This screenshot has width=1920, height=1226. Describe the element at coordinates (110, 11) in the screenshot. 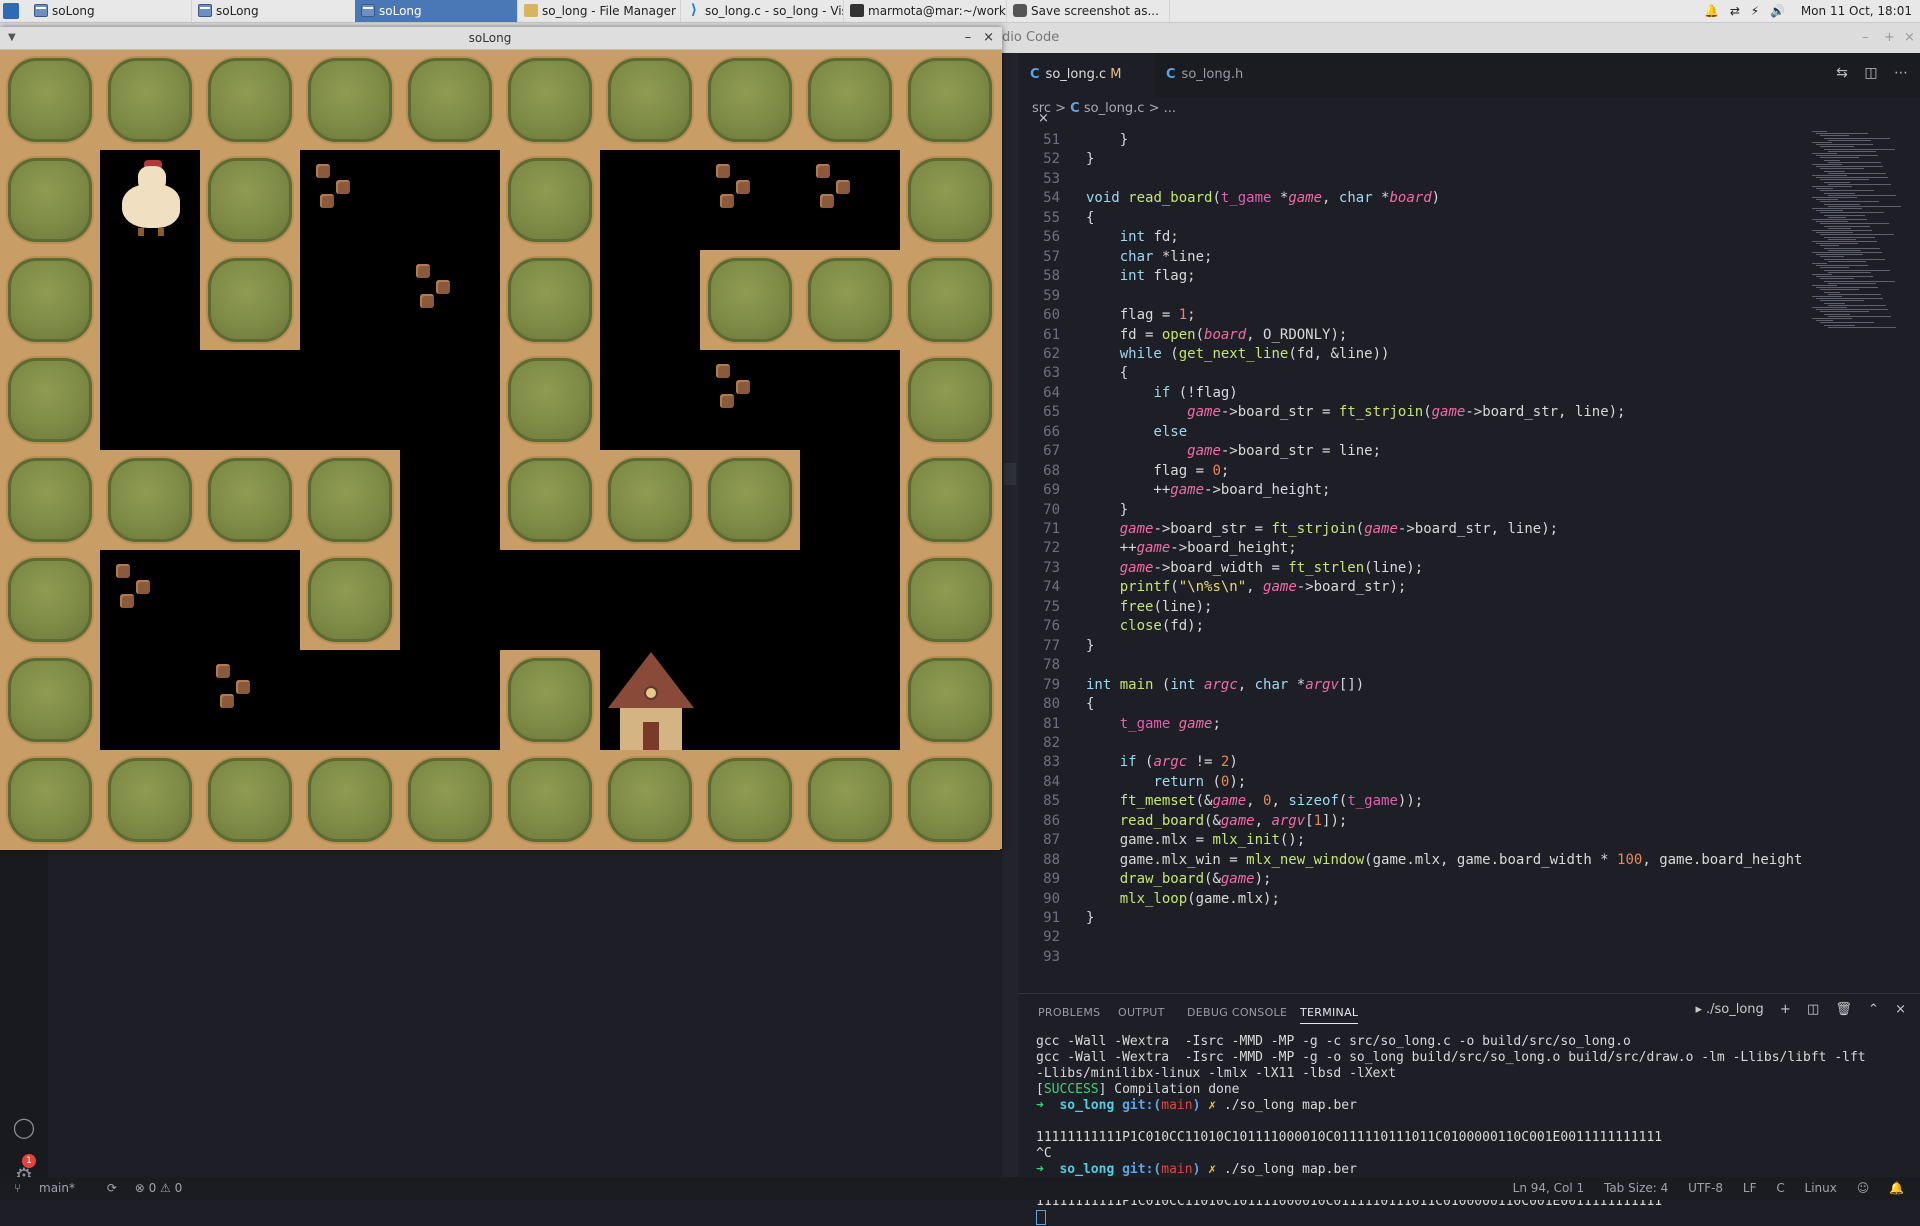

I see `task-solong-1: soLong` at that location.